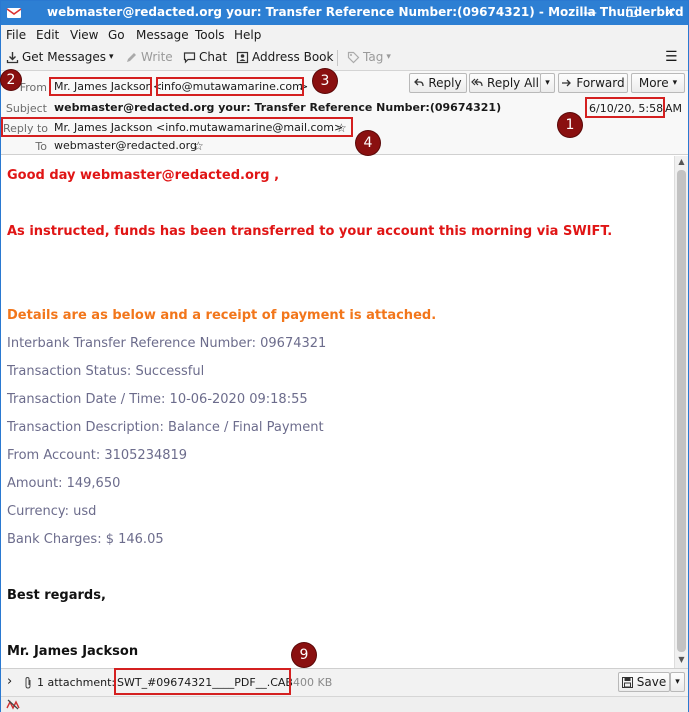 This screenshot has height=712, width=689. What do you see at coordinates (125, 145) in the screenshot?
I see `to-value: webmaster@redacted.org` at bounding box center [125, 145].